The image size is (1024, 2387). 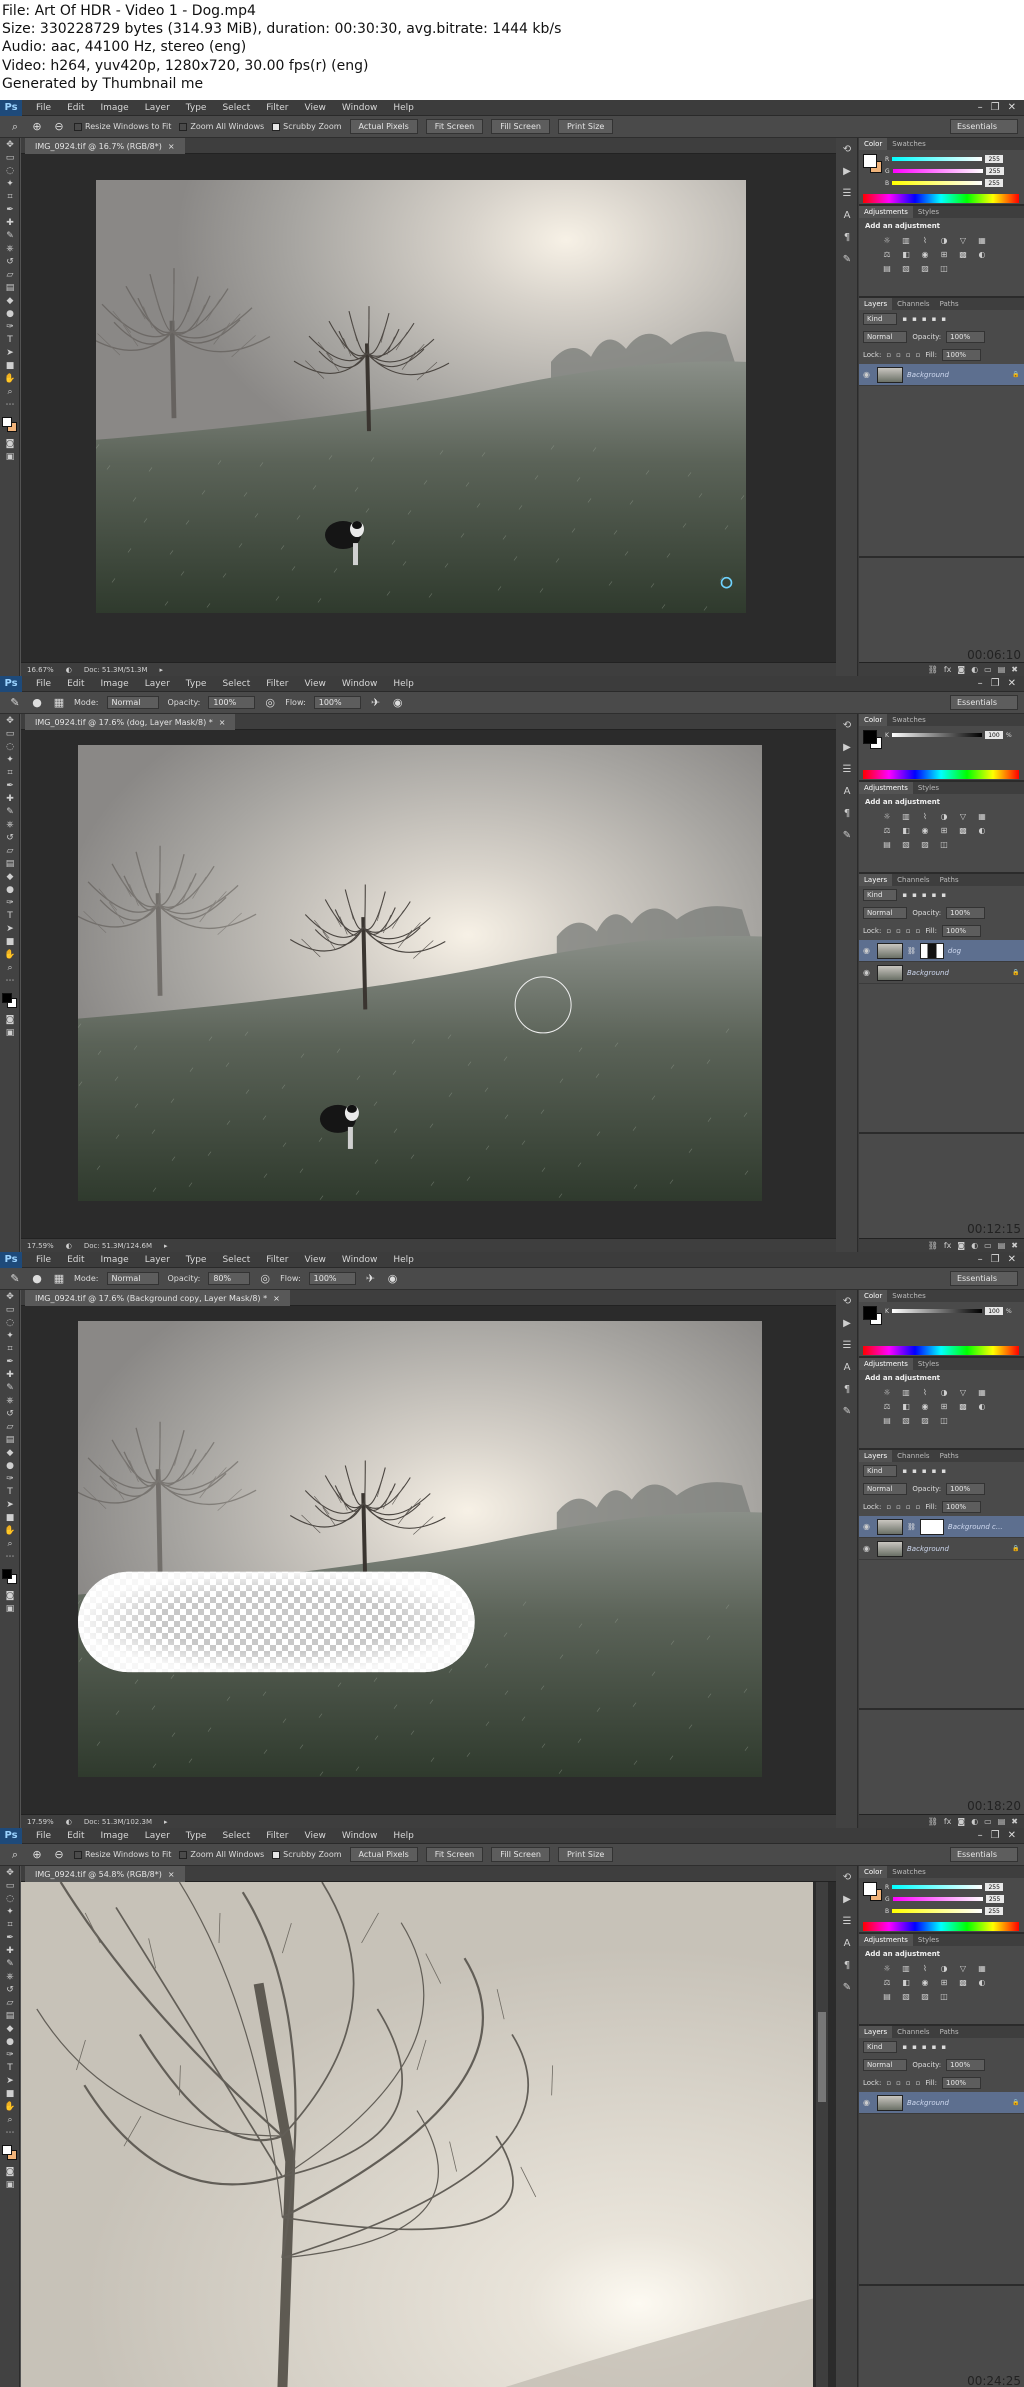 What do you see at coordinates (10, 772) in the screenshot?
I see `crop-tool-icon: ⌗` at bounding box center [10, 772].